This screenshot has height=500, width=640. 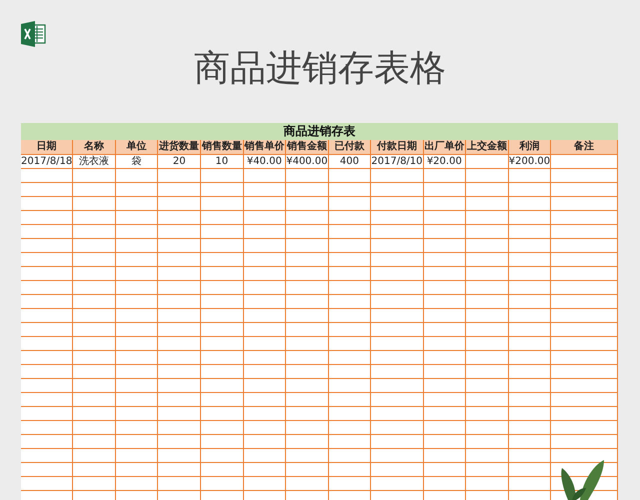 What do you see at coordinates (487, 147) in the screenshot?
I see `column-header: 上交金额` at bounding box center [487, 147].